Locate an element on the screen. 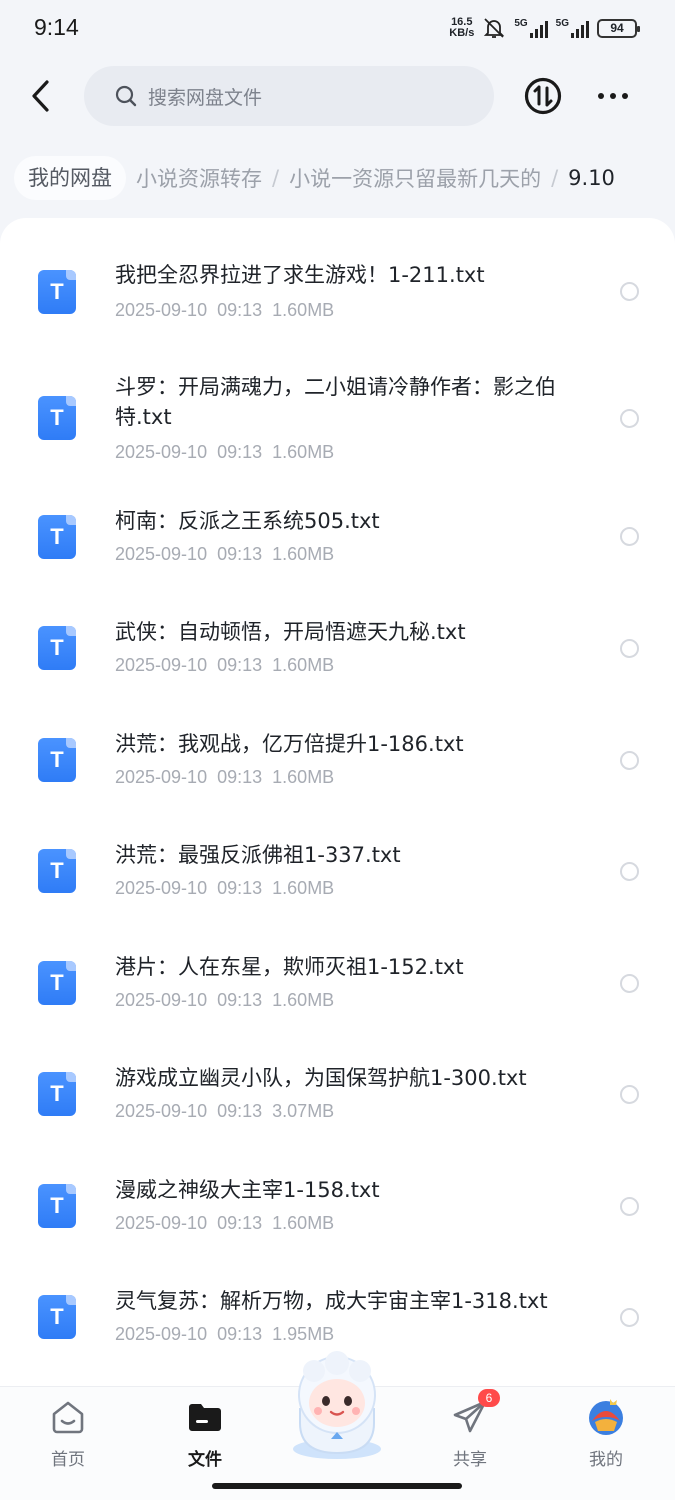  breadcrumb: 我的网盘 小说资源转存 / 小说一资源只留最新几天的 / 9.10 is located at coordinates (344, 178).